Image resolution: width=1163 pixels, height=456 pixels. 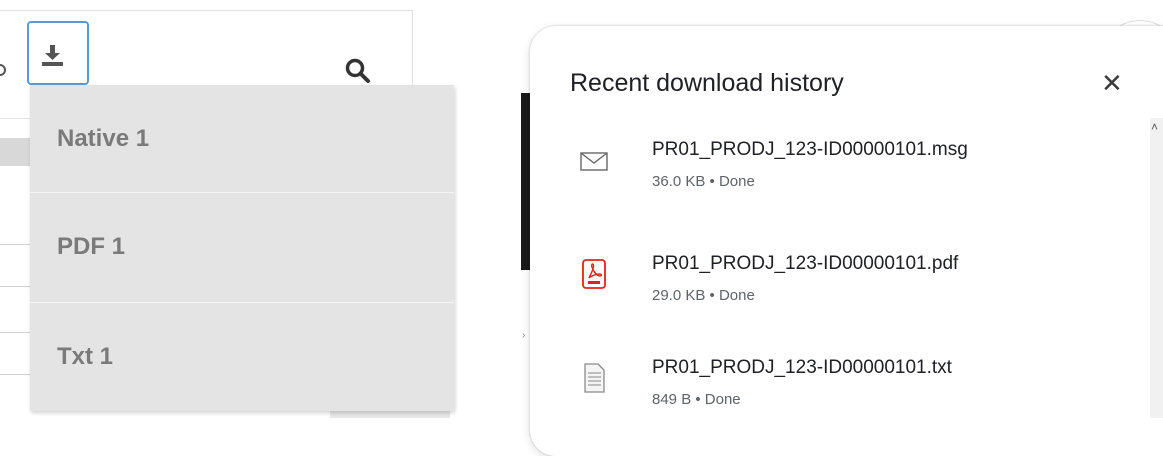 What do you see at coordinates (703, 295) in the screenshot?
I see `download-meta: 29.0 KB • Done` at bounding box center [703, 295].